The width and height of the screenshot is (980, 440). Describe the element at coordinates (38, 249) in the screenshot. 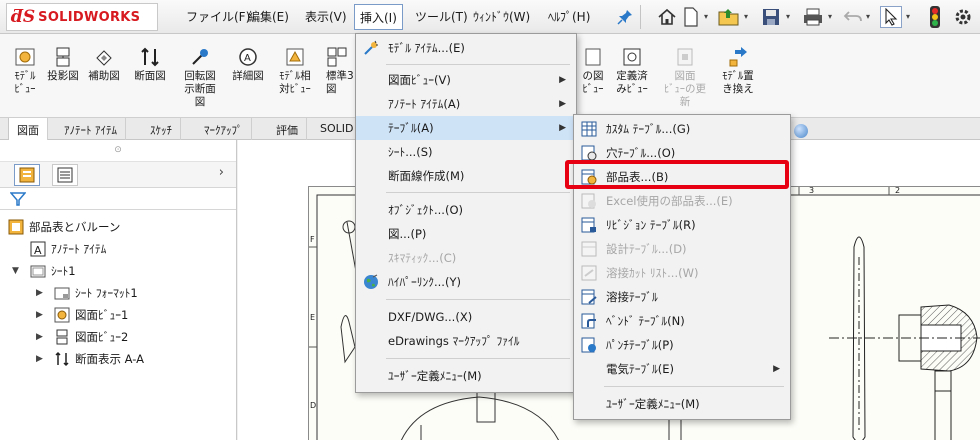

I see `annotation-icon: A` at that location.